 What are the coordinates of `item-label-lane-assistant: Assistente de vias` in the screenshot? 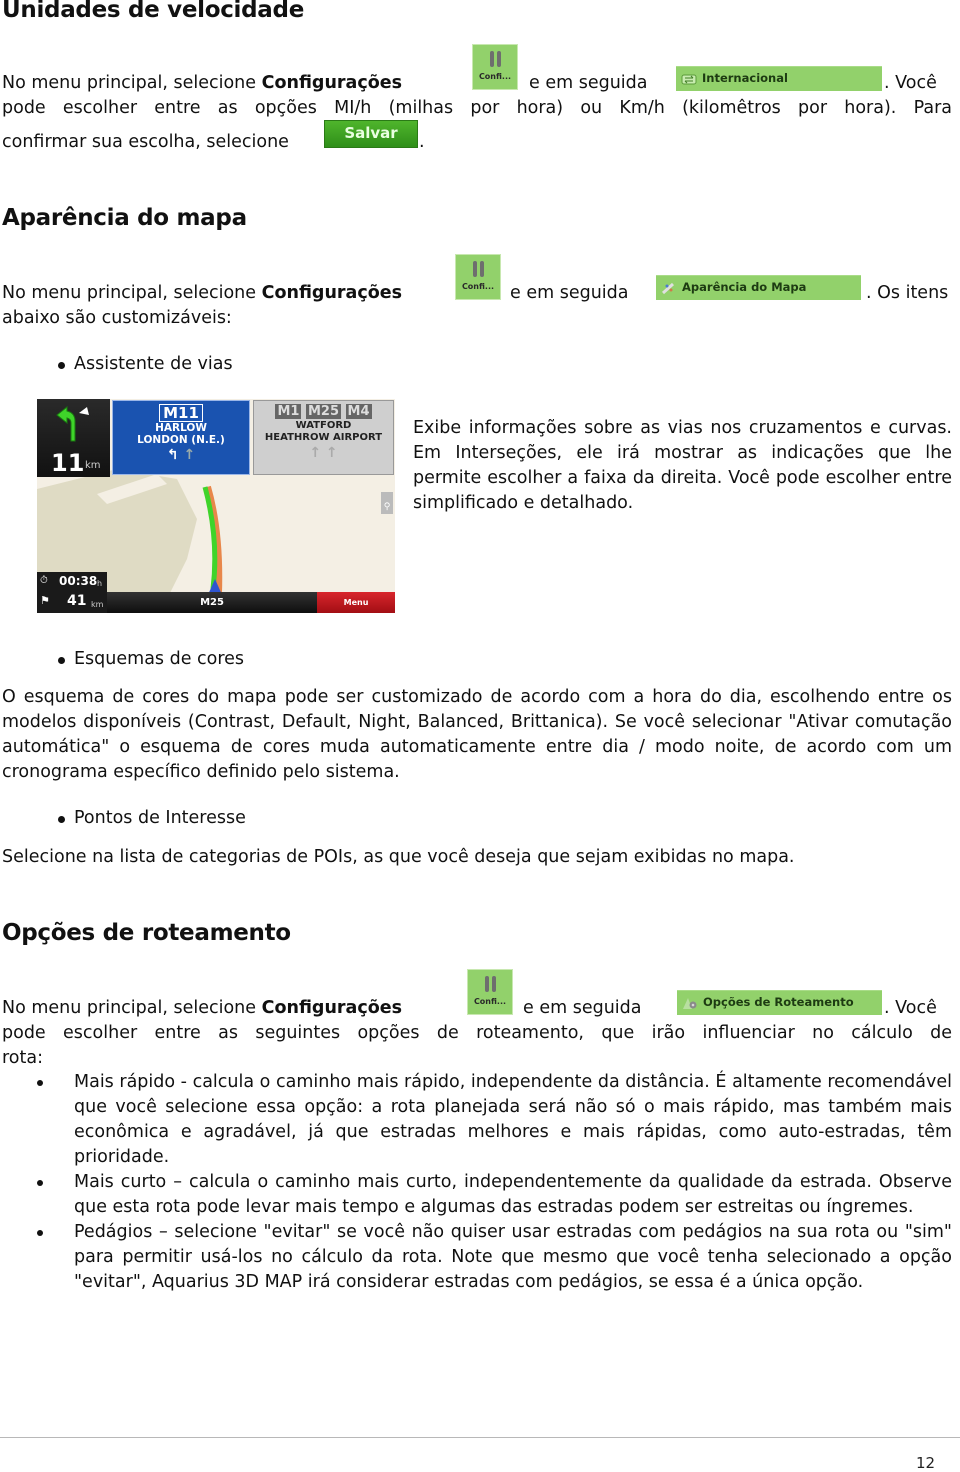 It's located at (153, 364).